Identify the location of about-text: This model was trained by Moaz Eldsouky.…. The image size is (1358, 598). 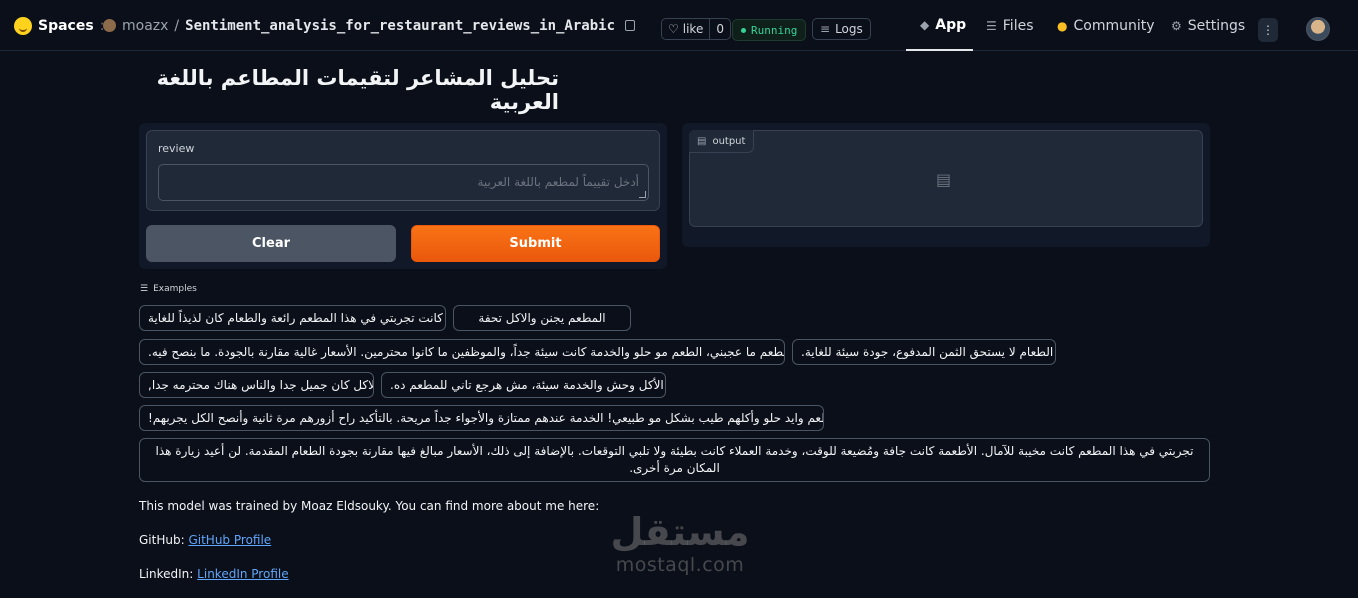
(369, 506).